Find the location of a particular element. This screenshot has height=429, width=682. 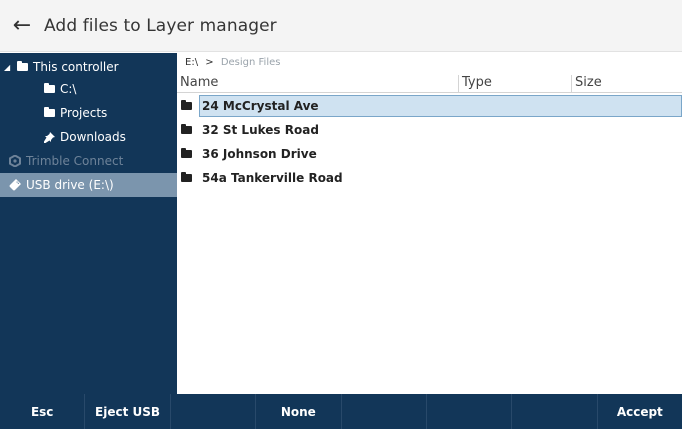

trimble-connect-icon is located at coordinates (15, 161).